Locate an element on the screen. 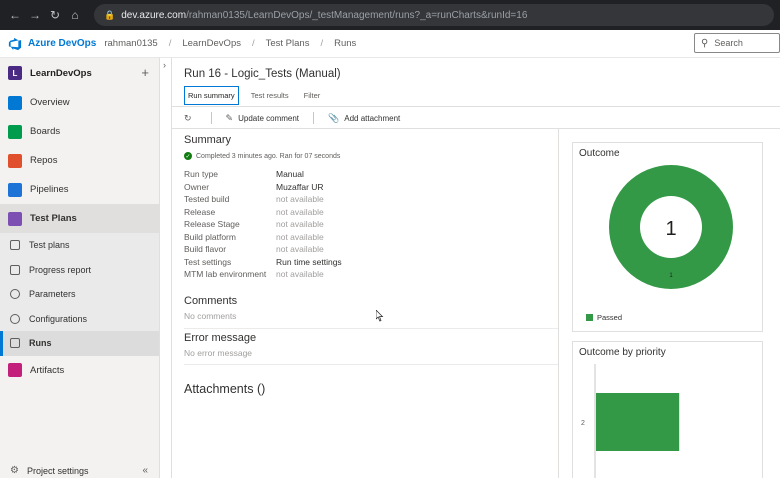 The image size is (780, 478). sidebar-subitem-configurations: Configurations is located at coordinates (79, 318).